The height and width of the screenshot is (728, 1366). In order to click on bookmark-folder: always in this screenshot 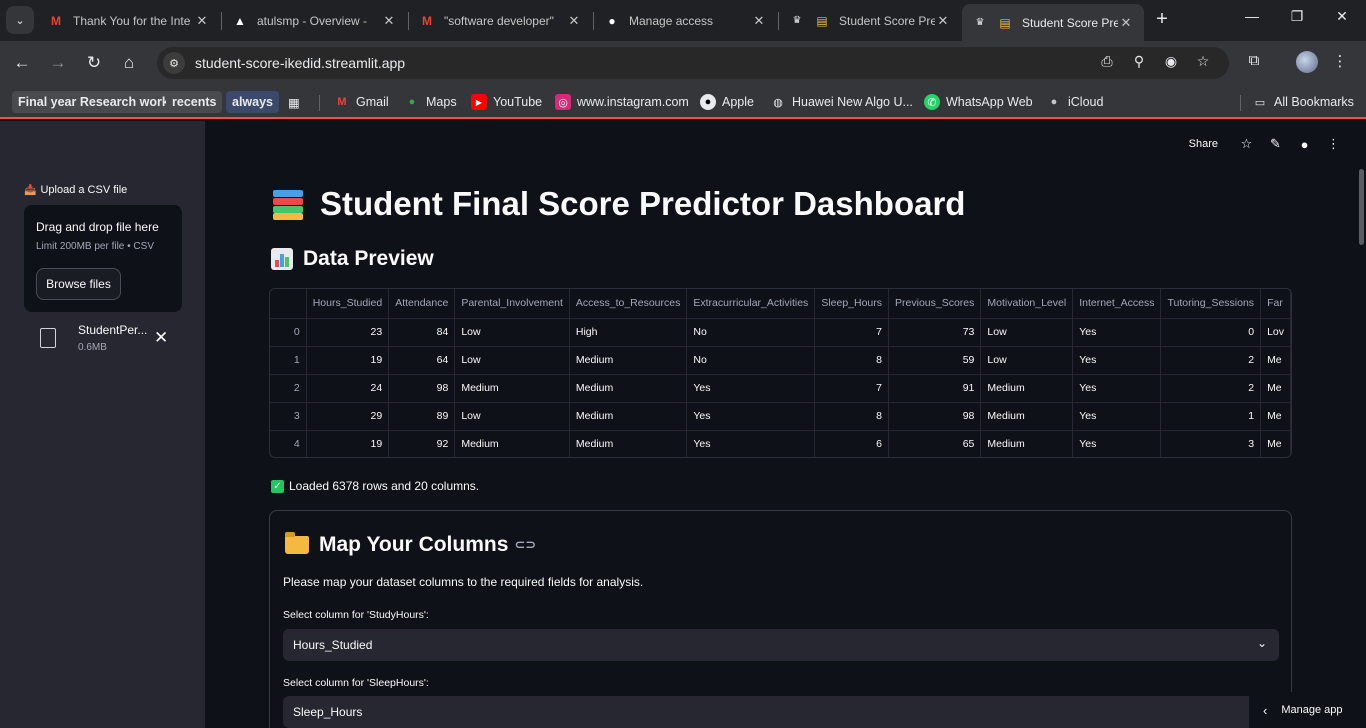, I will do `click(253, 102)`.